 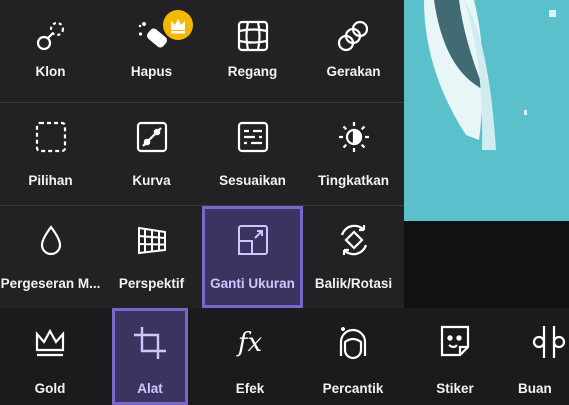 I want to click on tool-label: Sesuaikan, so click(x=252, y=180).